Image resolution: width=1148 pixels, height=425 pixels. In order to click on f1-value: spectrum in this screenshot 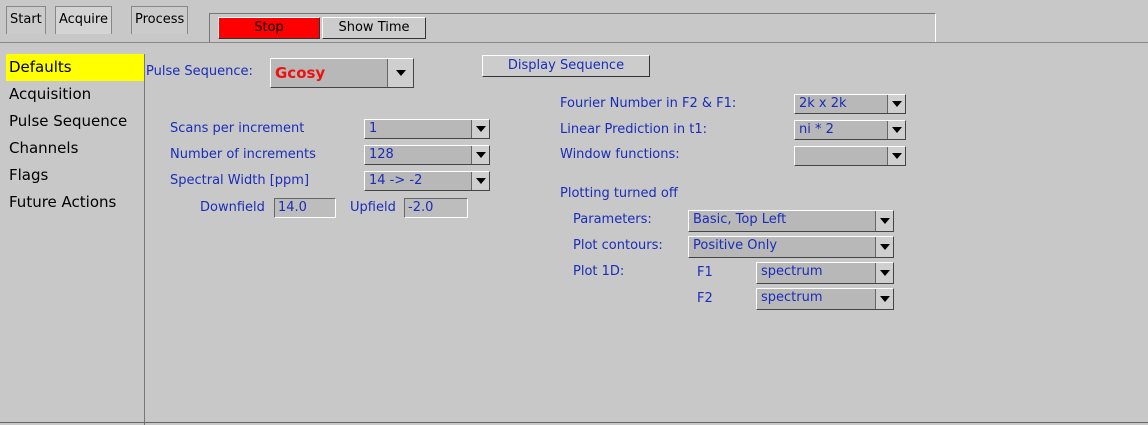, I will do `click(792, 271)`.